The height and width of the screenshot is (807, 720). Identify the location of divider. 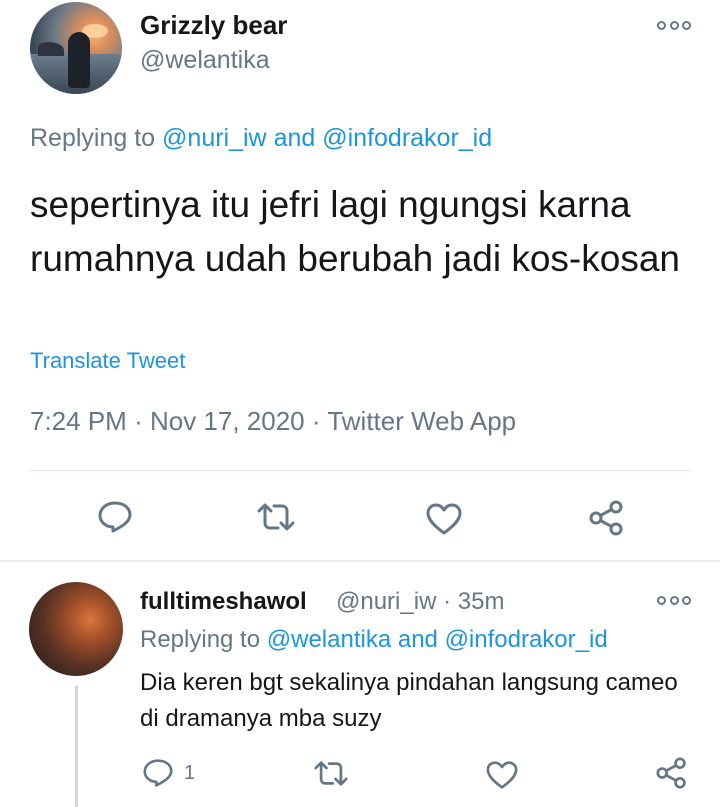
(360, 470).